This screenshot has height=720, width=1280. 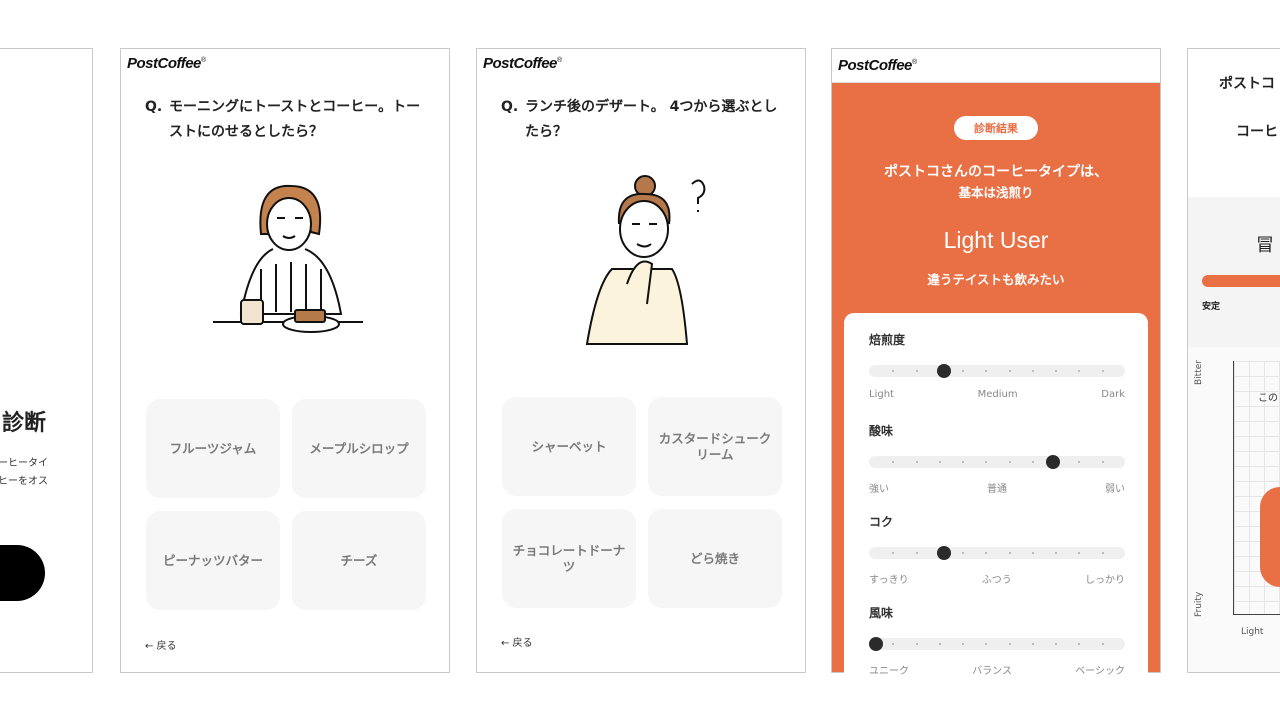 What do you see at coordinates (1104, 580) in the screenshot?
I see `scale-label: しっかり` at bounding box center [1104, 580].